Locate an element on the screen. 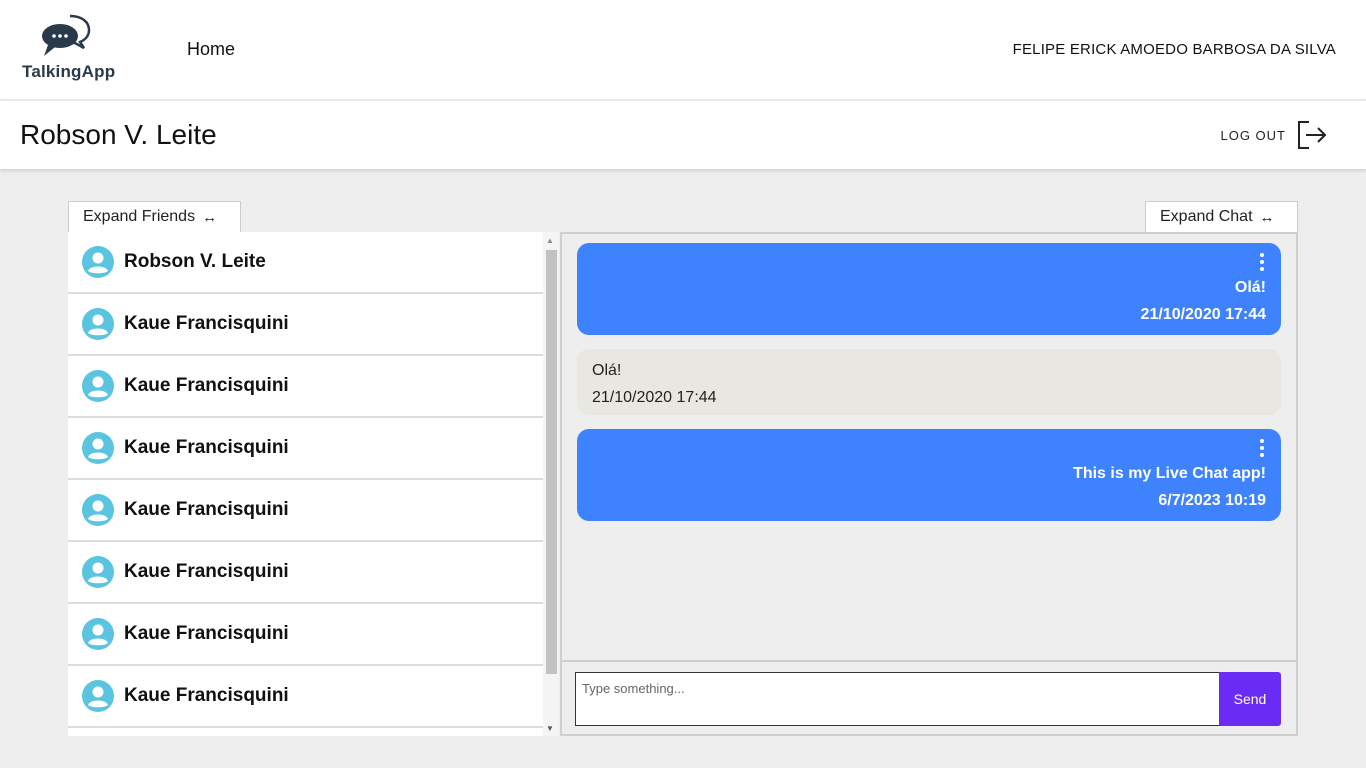  current-user-name: FELIPE ERICK AMOEDO BARBOSA DA SILVA is located at coordinates (1174, 49).